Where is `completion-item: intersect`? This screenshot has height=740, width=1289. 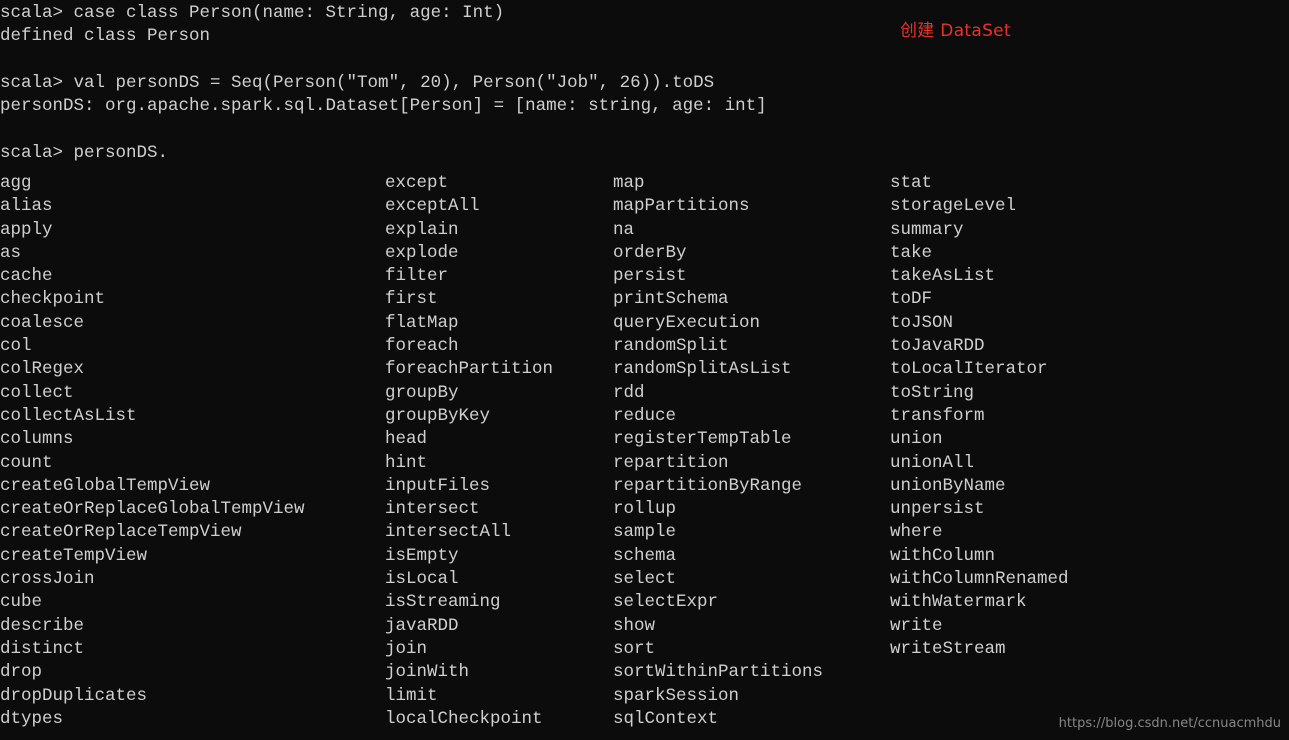
completion-item: intersect is located at coordinates (432, 509).